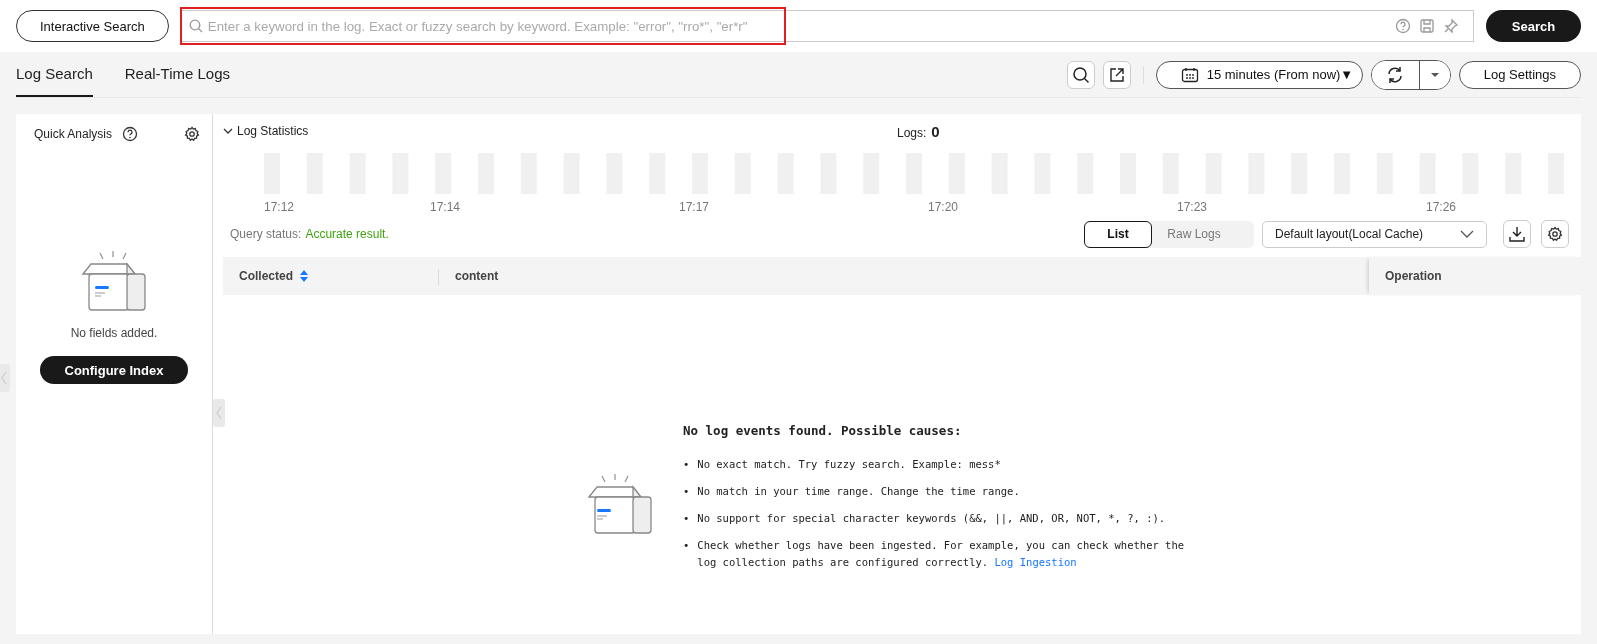 This screenshot has width=1597, height=644. What do you see at coordinates (823, 430) in the screenshot?
I see `empty-title: No log events found. Possible causes:` at bounding box center [823, 430].